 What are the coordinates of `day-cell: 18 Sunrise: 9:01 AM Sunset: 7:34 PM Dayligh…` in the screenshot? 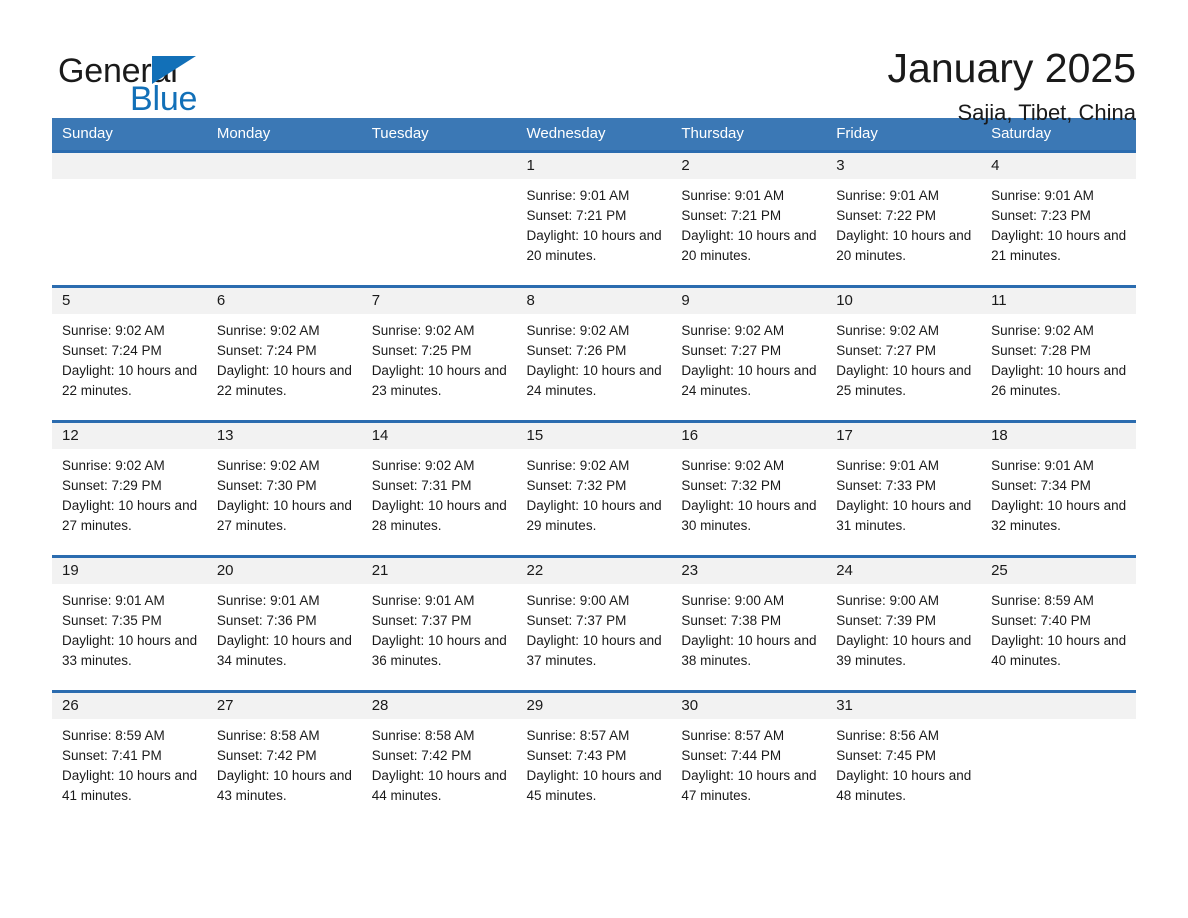 It's located at (1058, 488).